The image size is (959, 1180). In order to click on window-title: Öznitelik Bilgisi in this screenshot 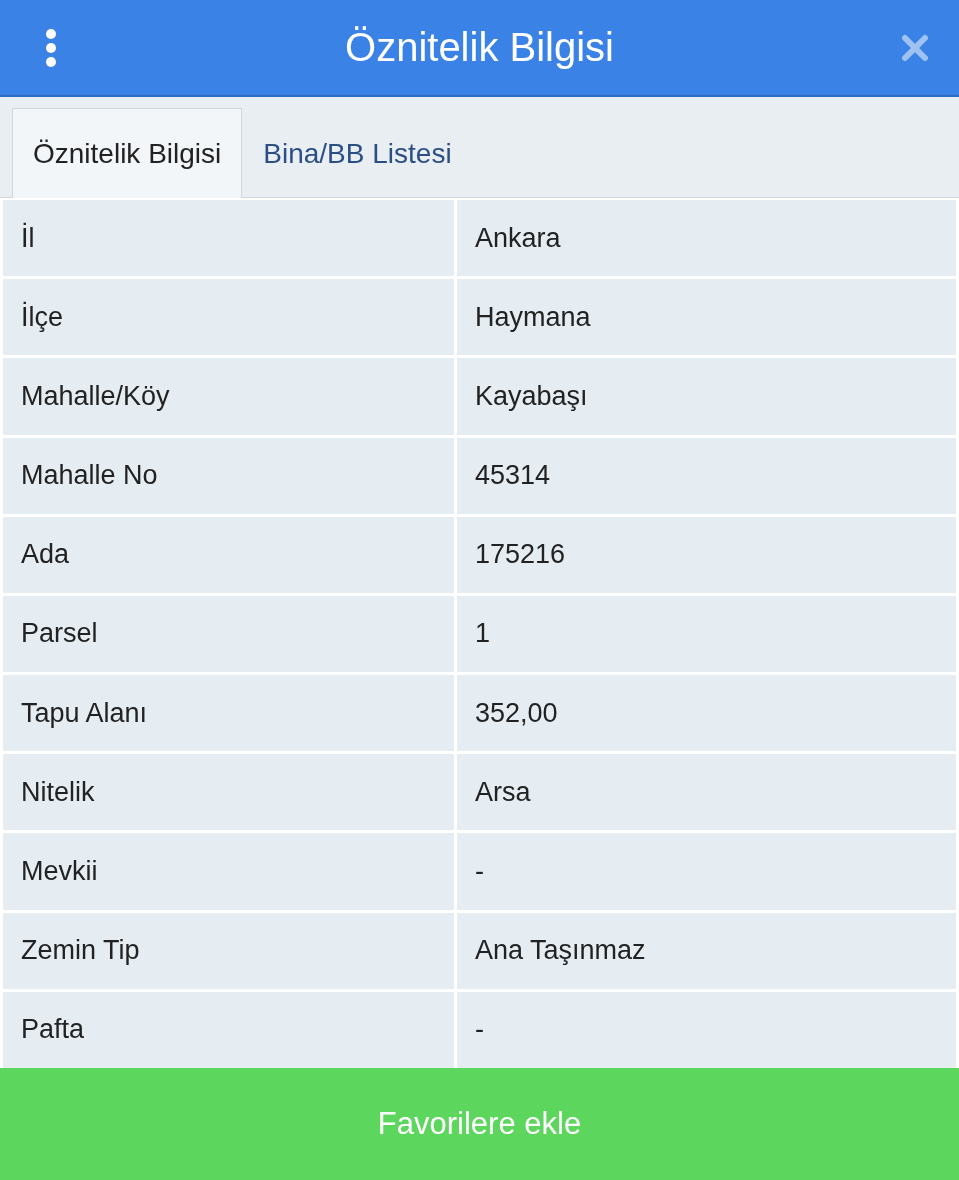, I will do `click(479, 47)`.